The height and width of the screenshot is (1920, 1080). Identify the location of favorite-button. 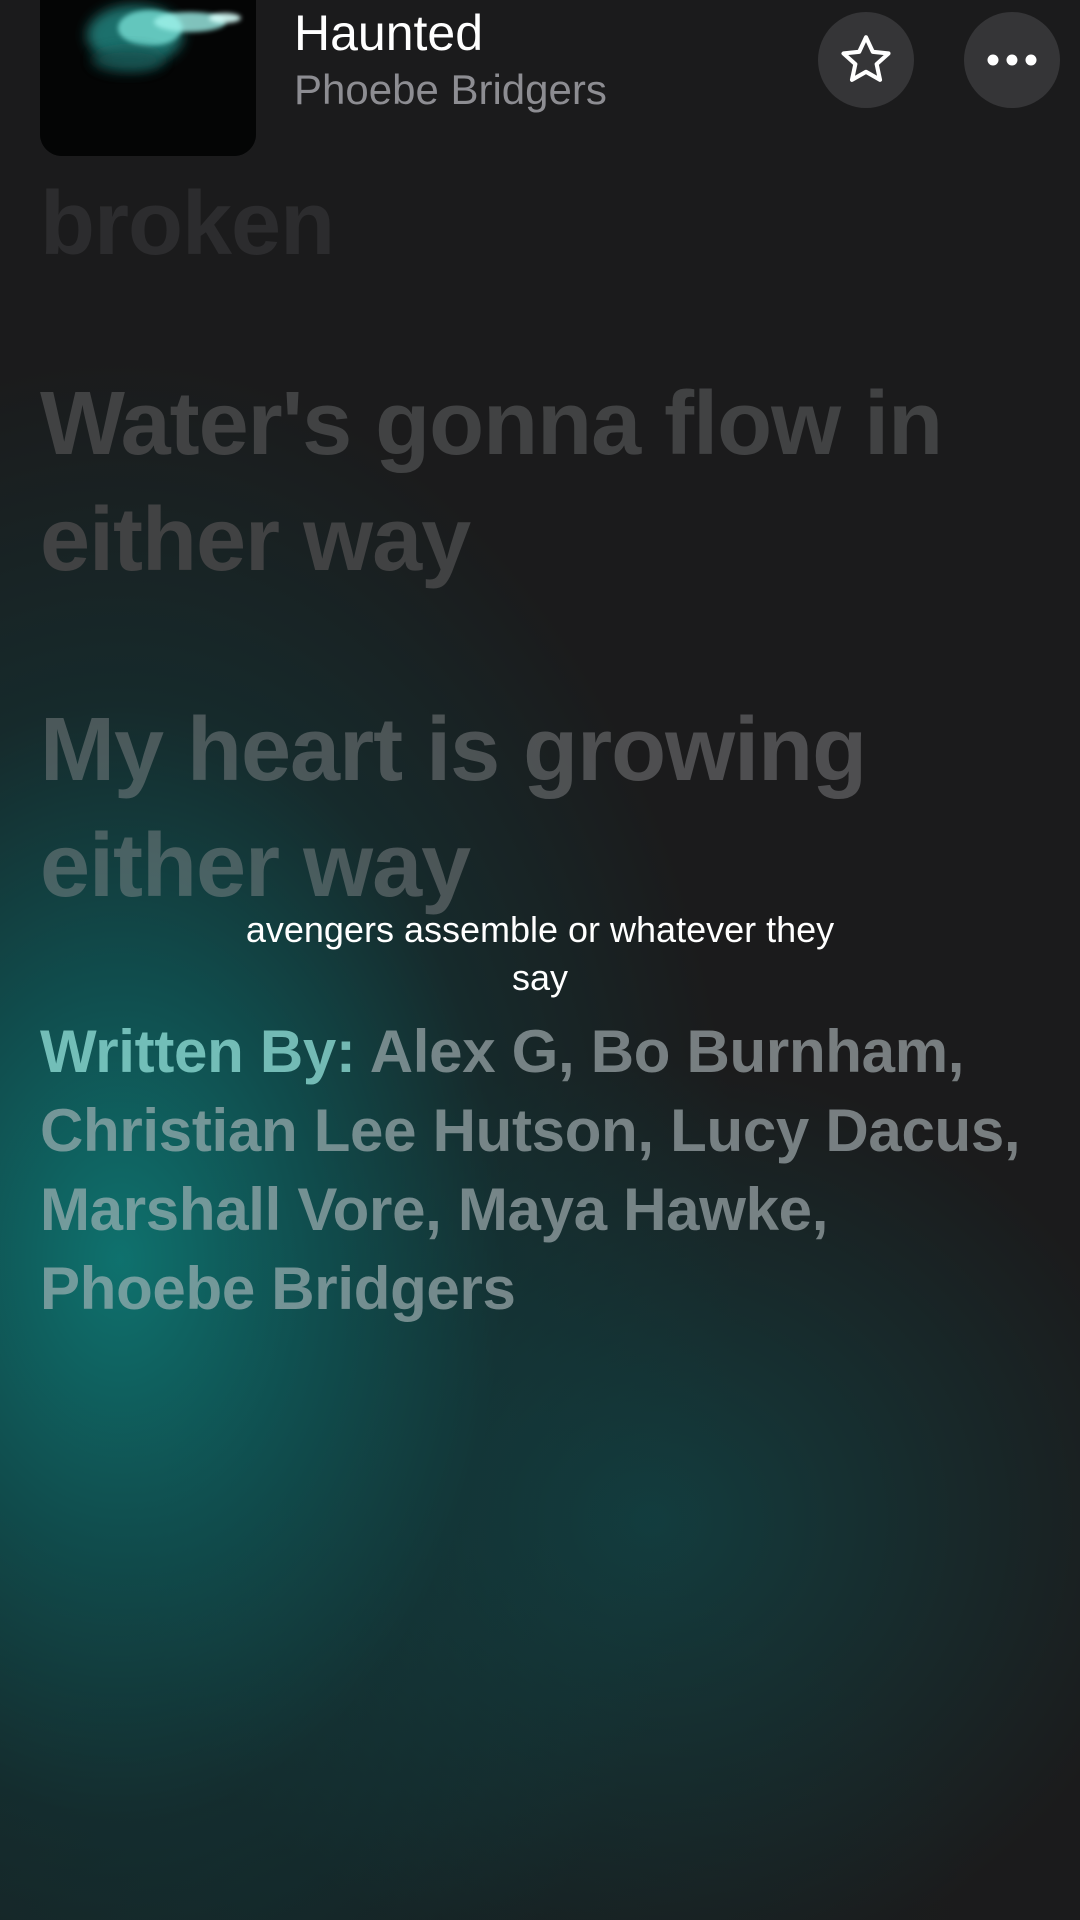
(866, 60).